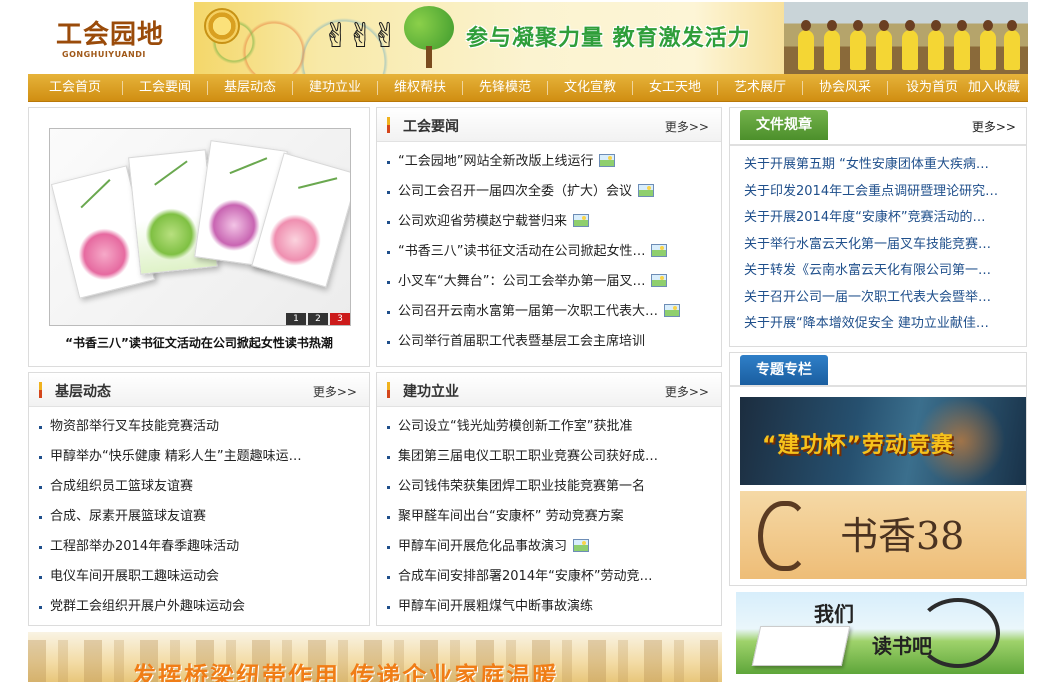  Describe the element at coordinates (932, 88) in the screenshot. I see `set-home-link: 设为首页` at that location.